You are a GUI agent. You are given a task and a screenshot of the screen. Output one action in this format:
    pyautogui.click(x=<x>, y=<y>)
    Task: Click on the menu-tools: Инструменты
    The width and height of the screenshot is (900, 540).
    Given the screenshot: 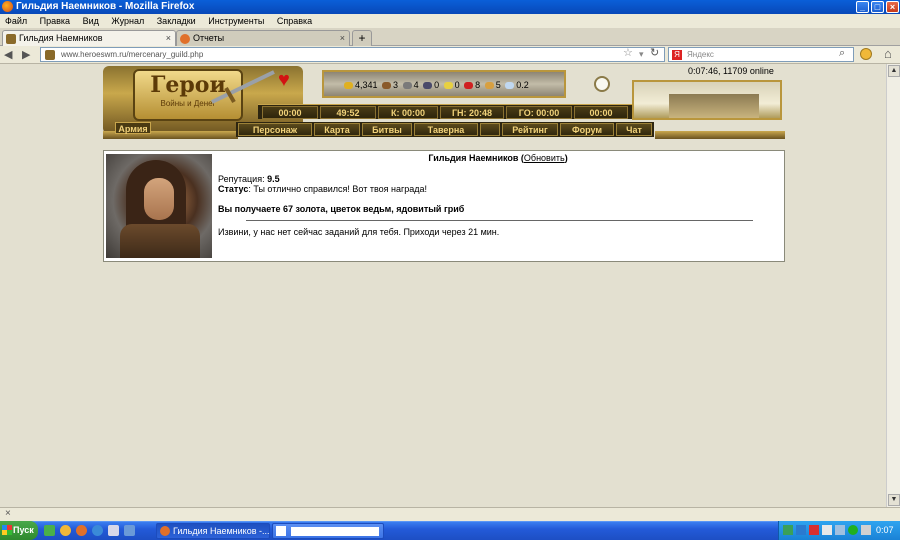 What is the action you would take?
    pyautogui.click(x=236, y=21)
    